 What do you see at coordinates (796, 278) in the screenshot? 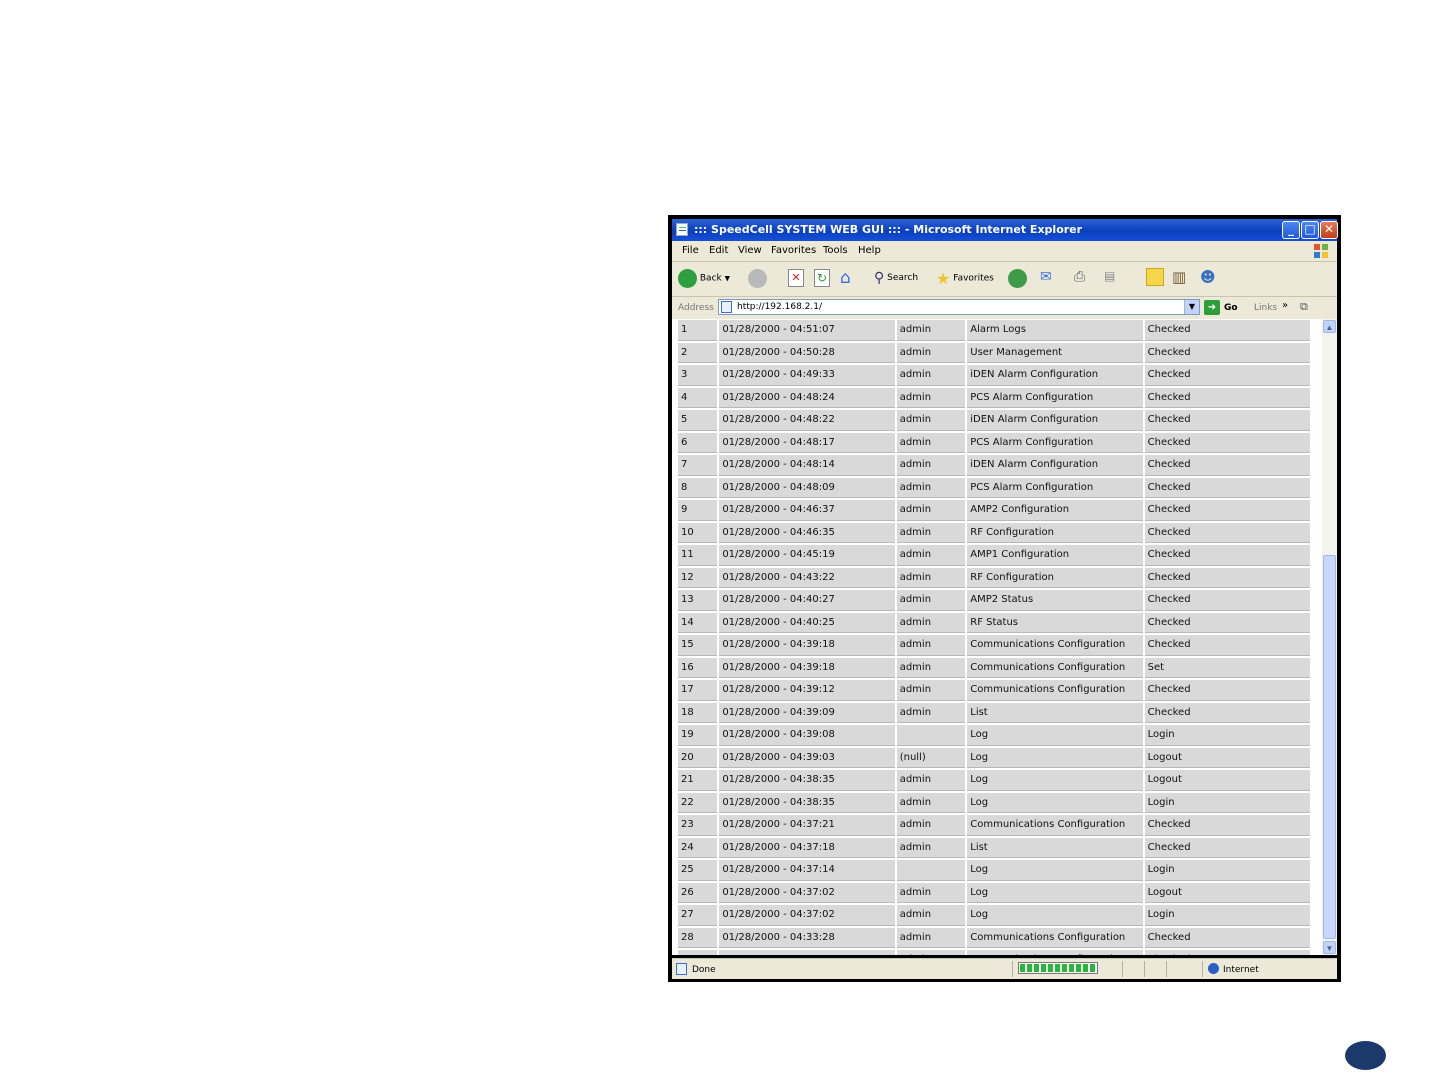
I see `stop-icon: ✕` at bounding box center [796, 278].